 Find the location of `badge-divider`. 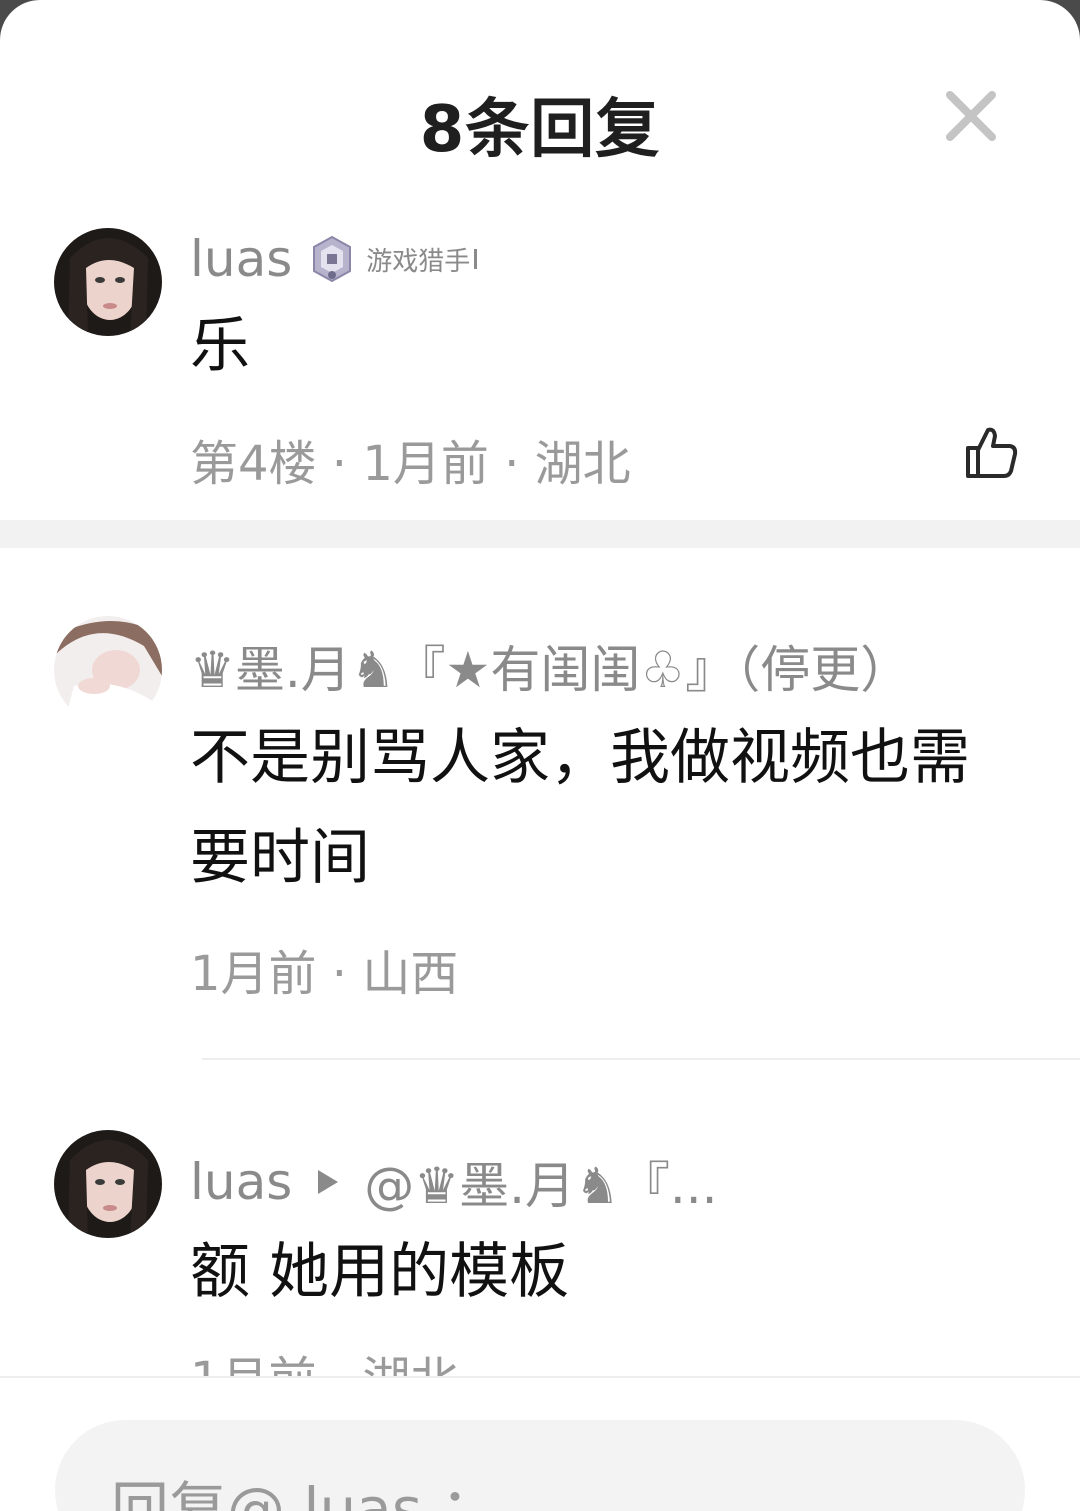

badge-divider is located at coordinates (476, 259).